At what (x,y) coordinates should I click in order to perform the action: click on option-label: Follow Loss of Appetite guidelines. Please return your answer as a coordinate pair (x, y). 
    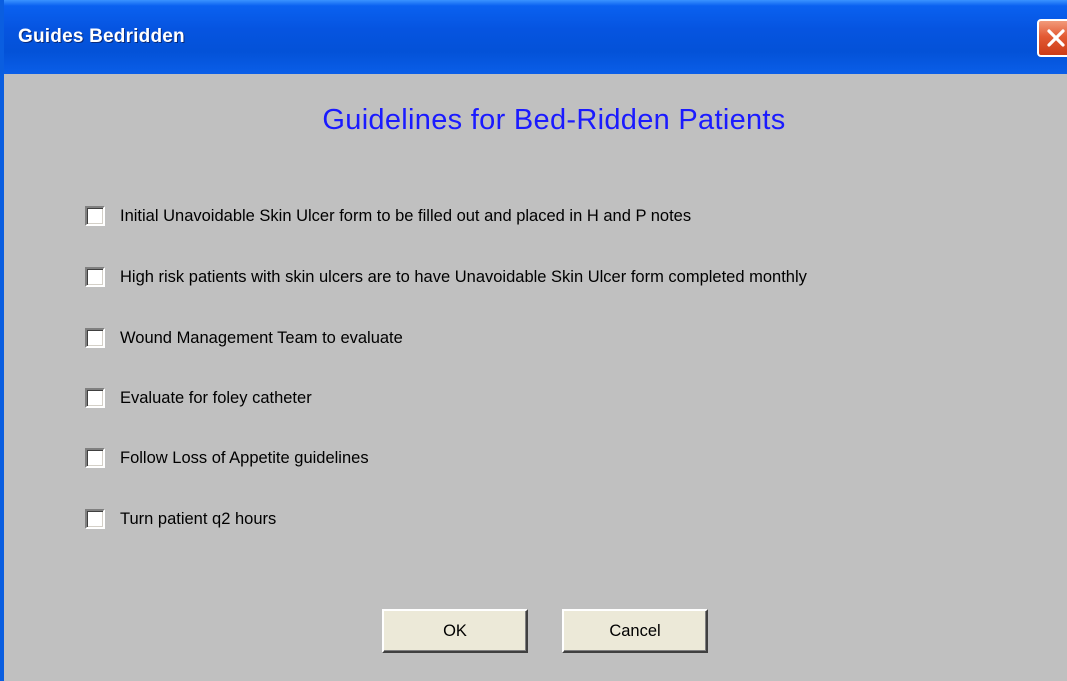
    Looking at the image, I should click on (244, 457).